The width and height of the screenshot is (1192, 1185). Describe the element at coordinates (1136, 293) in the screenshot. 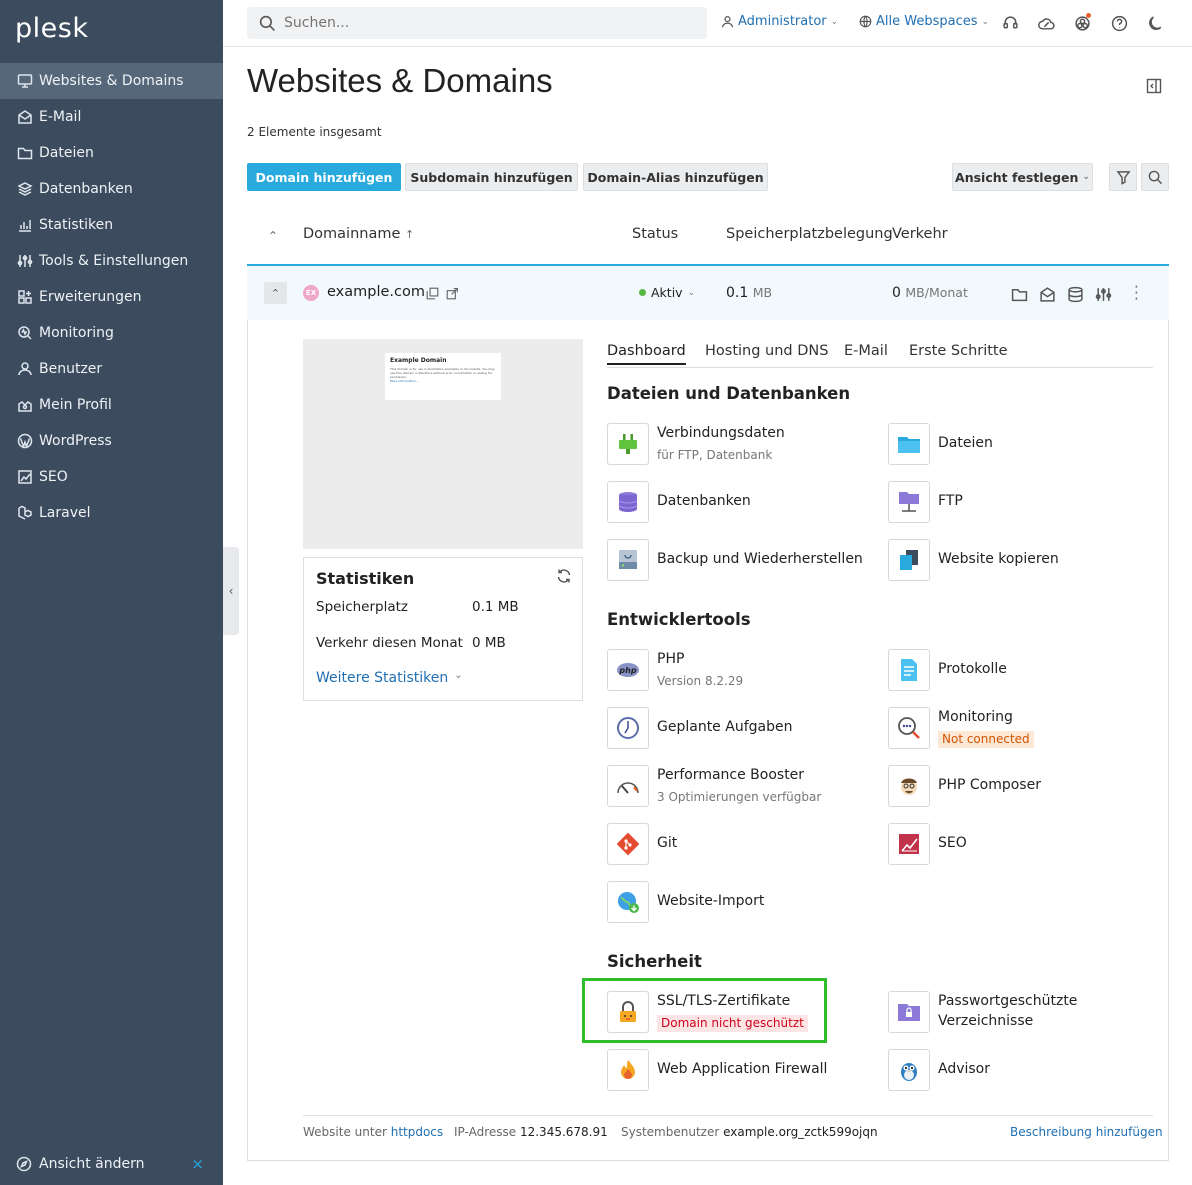

I see `more-actions-icon: · · ·` at that location.